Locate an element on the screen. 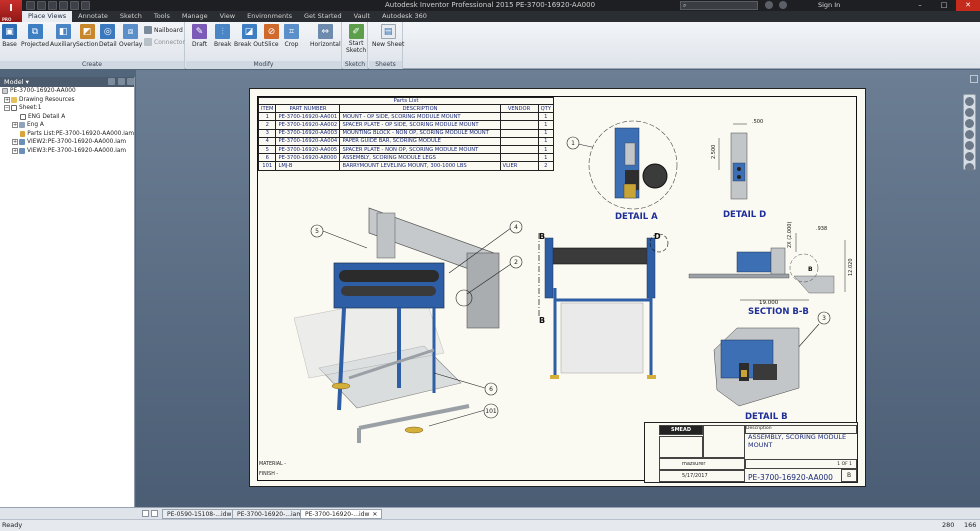 This screenshot has height=531, width=980. isometric-view is located at coordinates (396, 325).